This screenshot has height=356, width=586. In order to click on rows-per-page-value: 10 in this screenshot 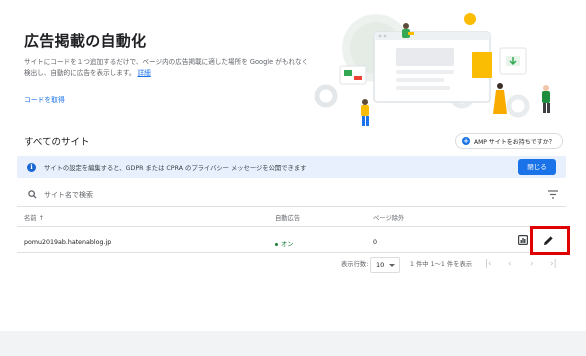, I will do `click(380, 265)`.